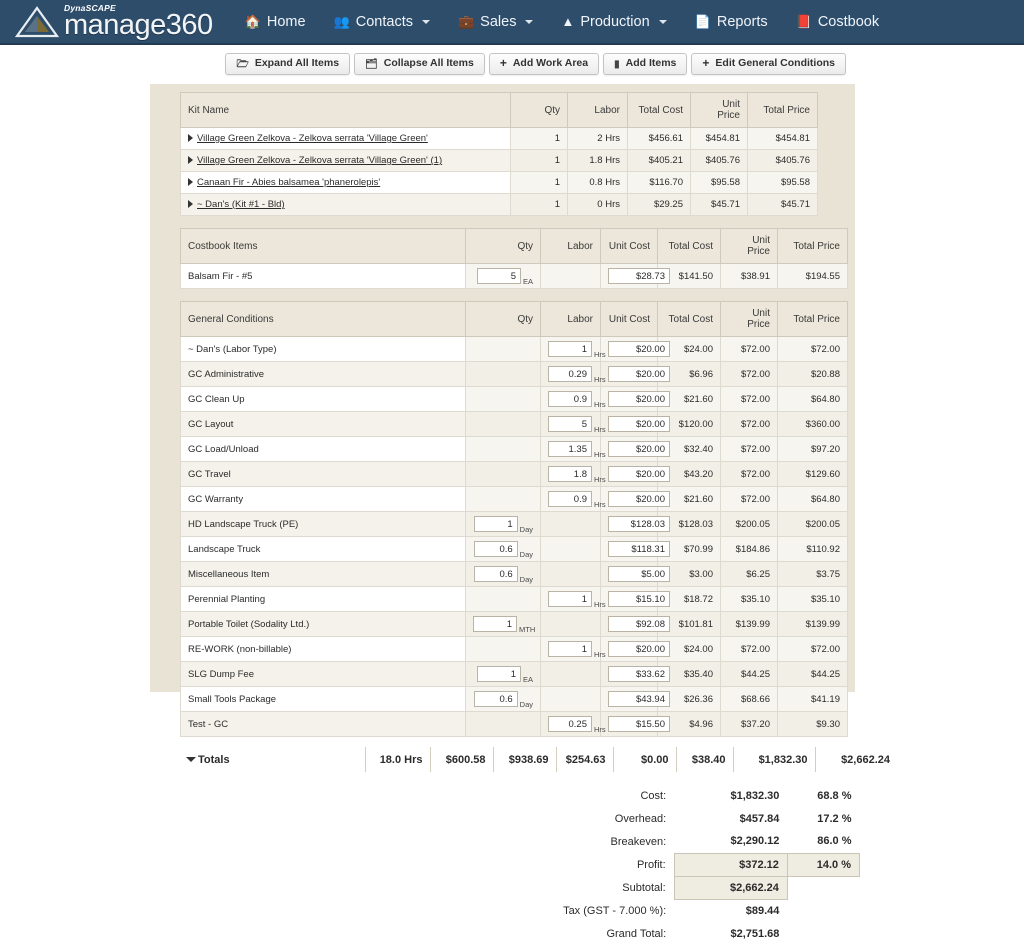 The image size is (1024, 945). I want to click on expand-all-items-button: 🗁 Expand All Items, so click(288, 64).